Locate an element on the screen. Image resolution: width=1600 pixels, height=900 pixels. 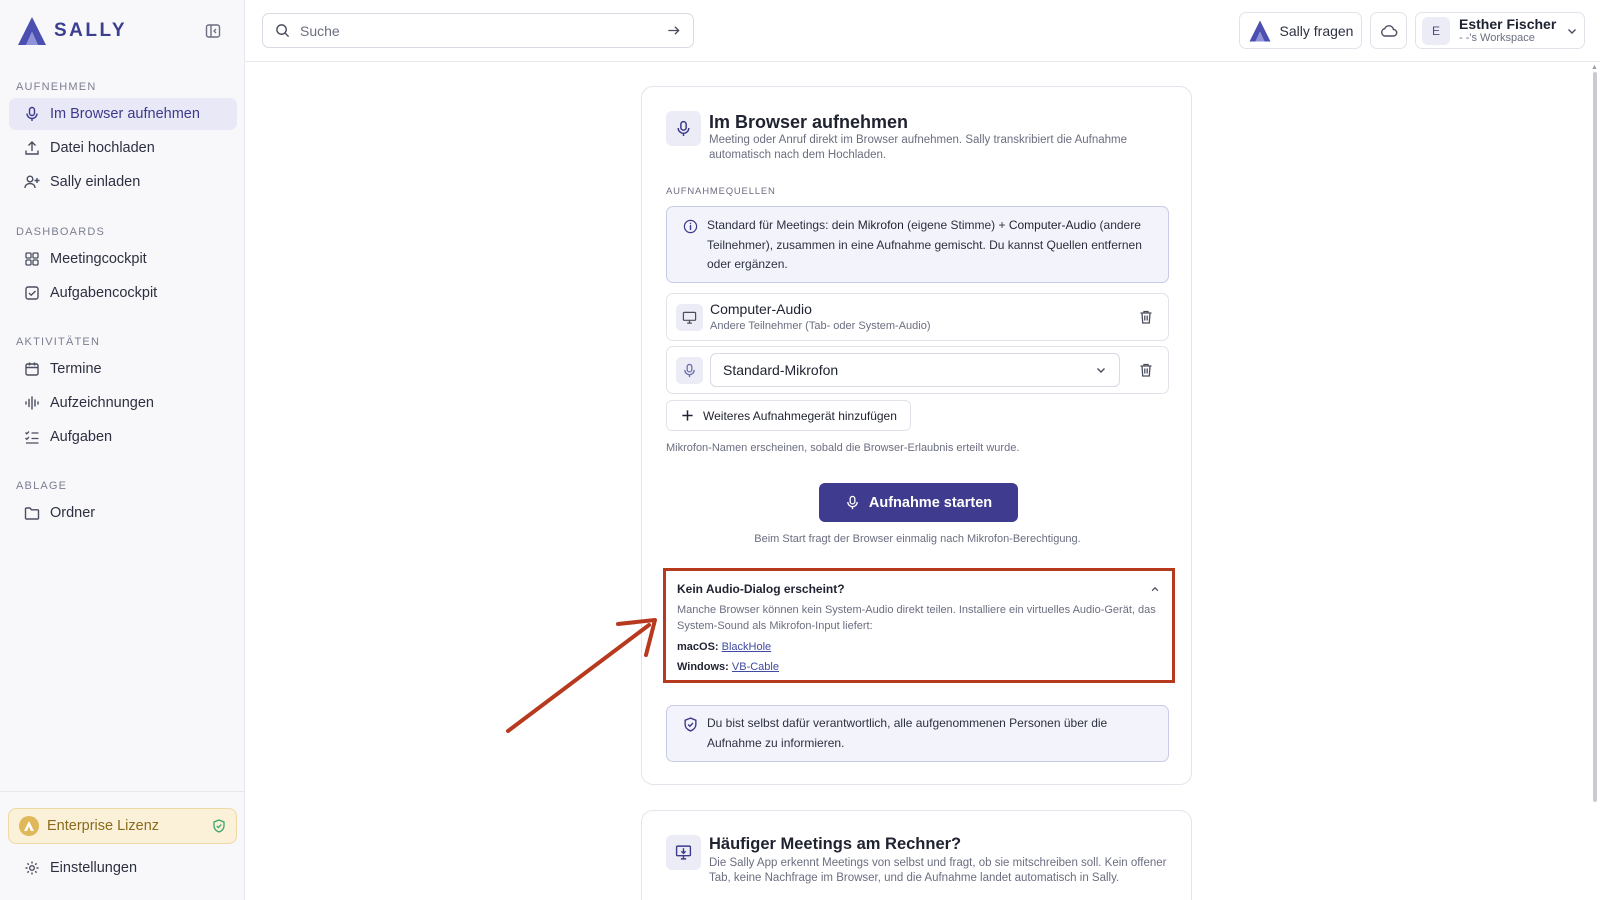
sidebar-item-meetingcockpit: Meetingcockpit is located at coordinates (123, 259).